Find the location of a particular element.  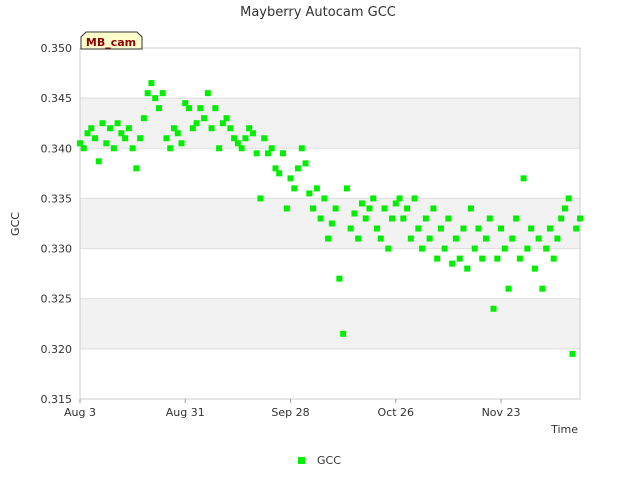

x-tick-label: Oct 26 is located at coordinates (396, 412).